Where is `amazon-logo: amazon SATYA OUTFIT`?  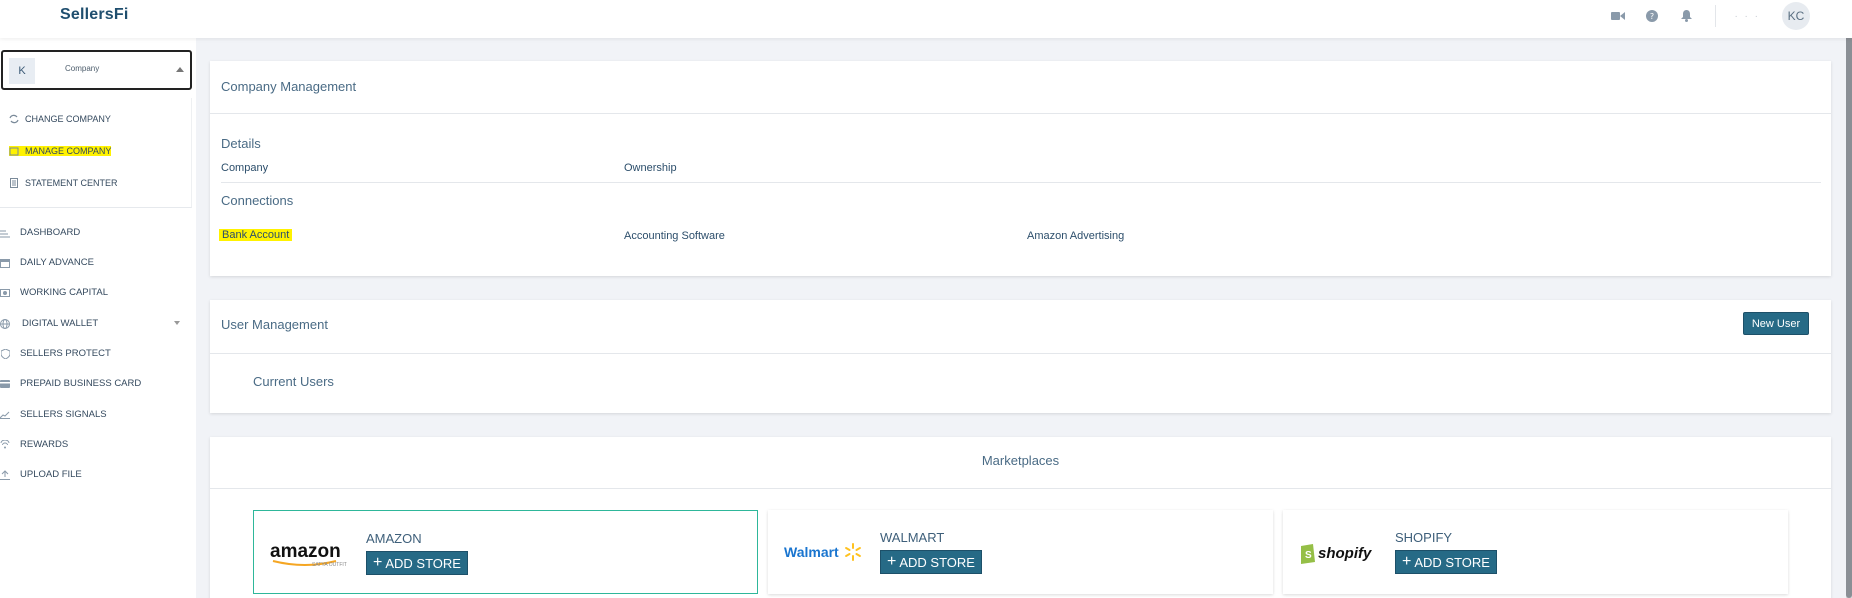
amazon-logo: amazon SATYA OUTFIT is located at coordinates (316, 554).